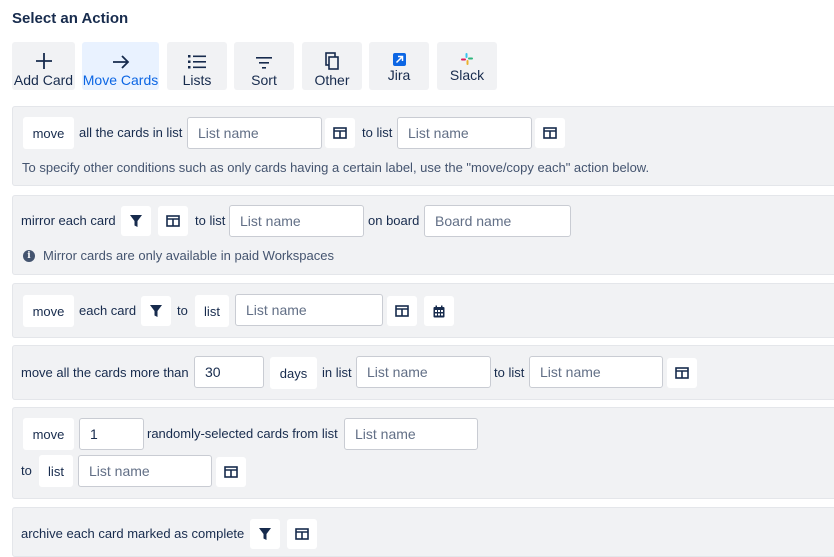 Image resolution: width=834 pixels, height=557 pixels. I want to click on tab-slack: Slack, so click(467, 66).